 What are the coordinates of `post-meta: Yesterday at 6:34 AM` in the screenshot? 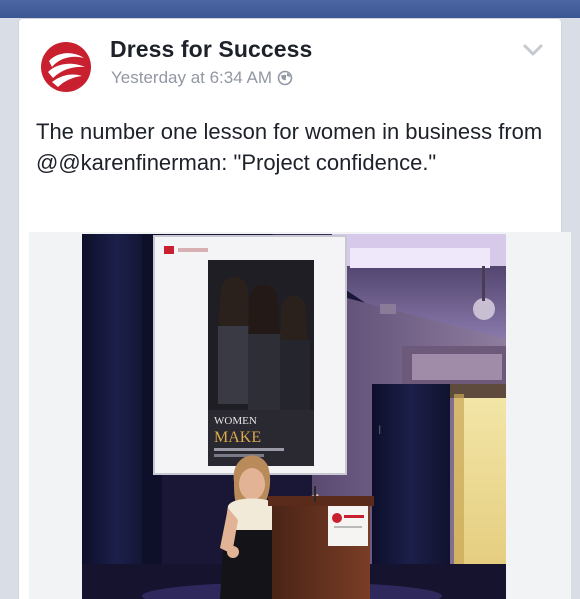 It's located at (202, 78).